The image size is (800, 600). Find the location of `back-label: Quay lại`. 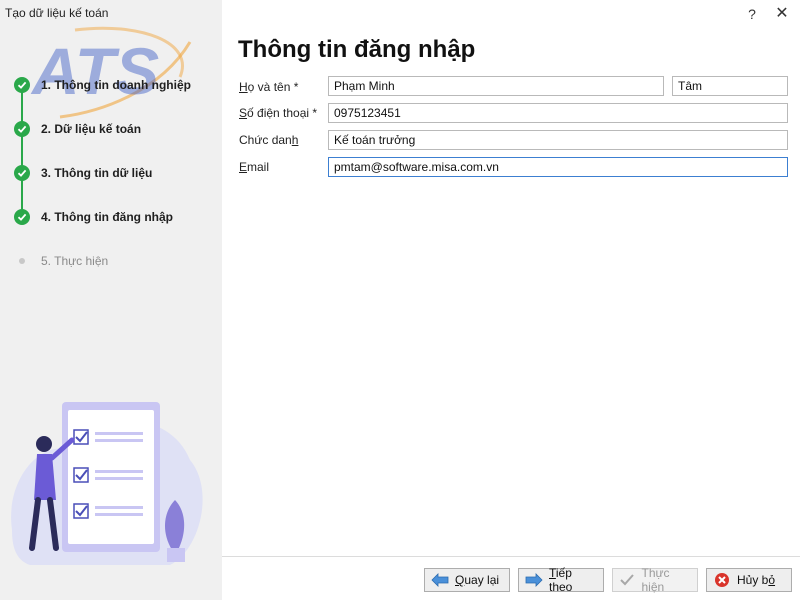

back-label: Quay lại is located at coordinates (477, 580).